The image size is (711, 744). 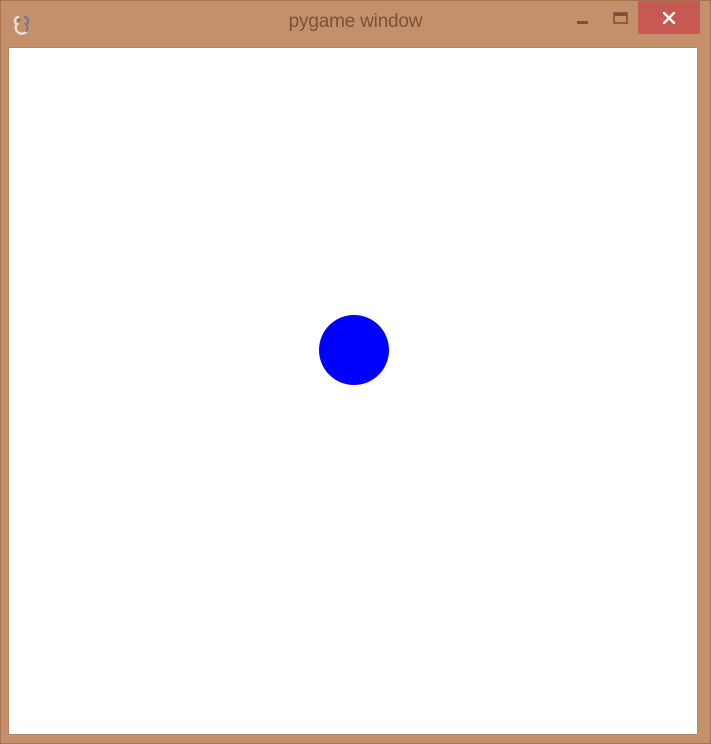 I want to click on maximize-button, so click(x=621, y=17).